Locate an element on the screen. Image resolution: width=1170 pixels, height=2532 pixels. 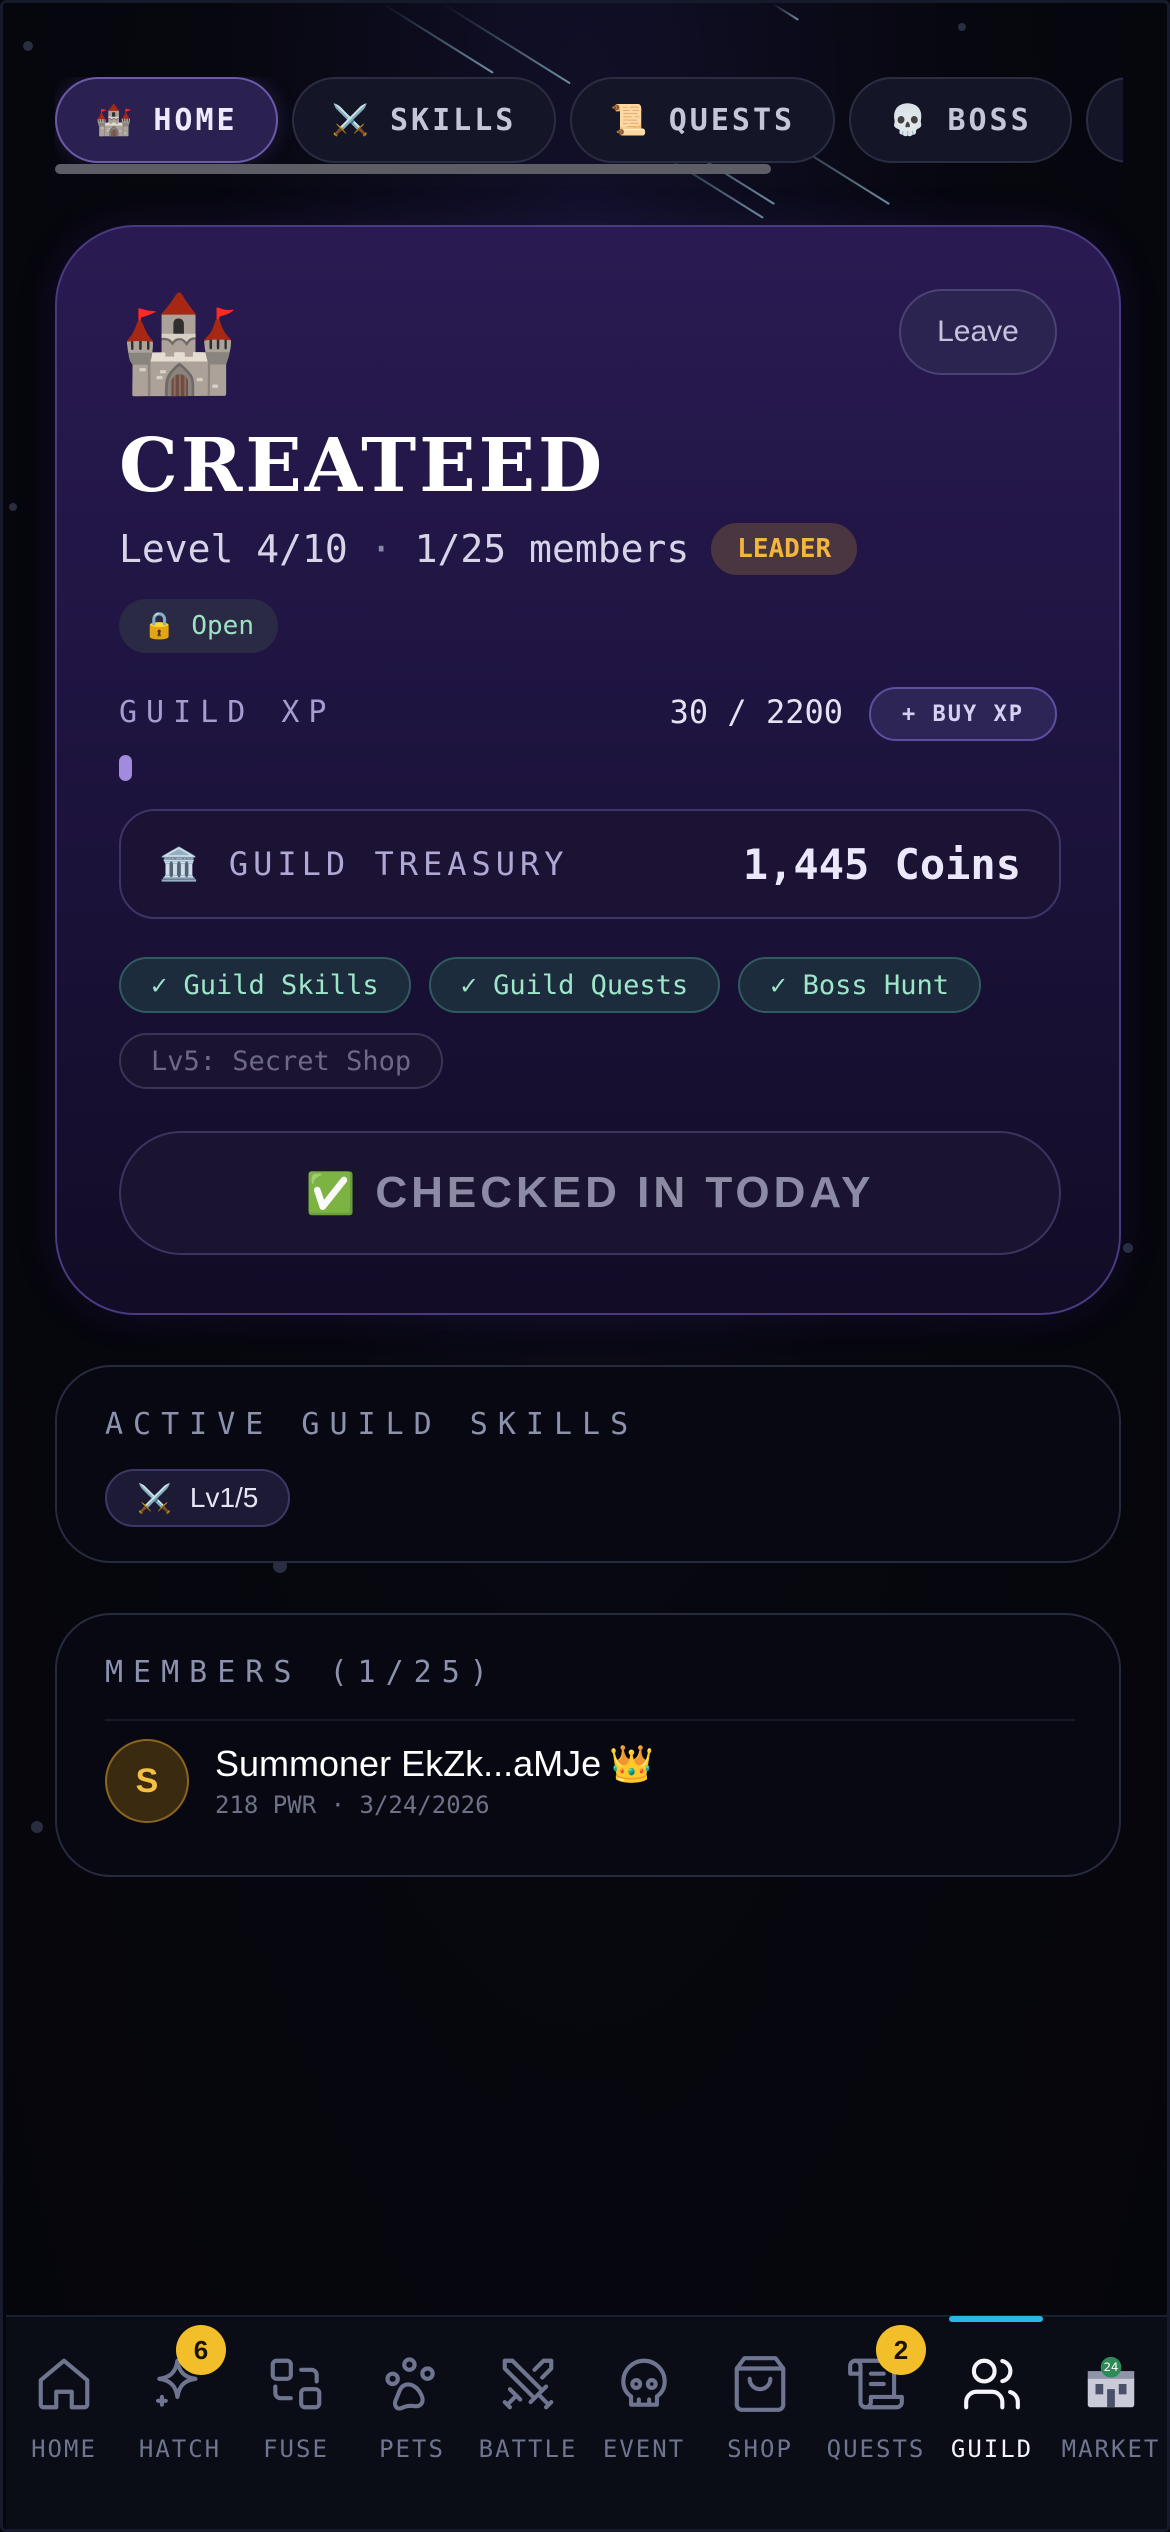
crown-icon: 👑 is located at coordinates (631, 1763).